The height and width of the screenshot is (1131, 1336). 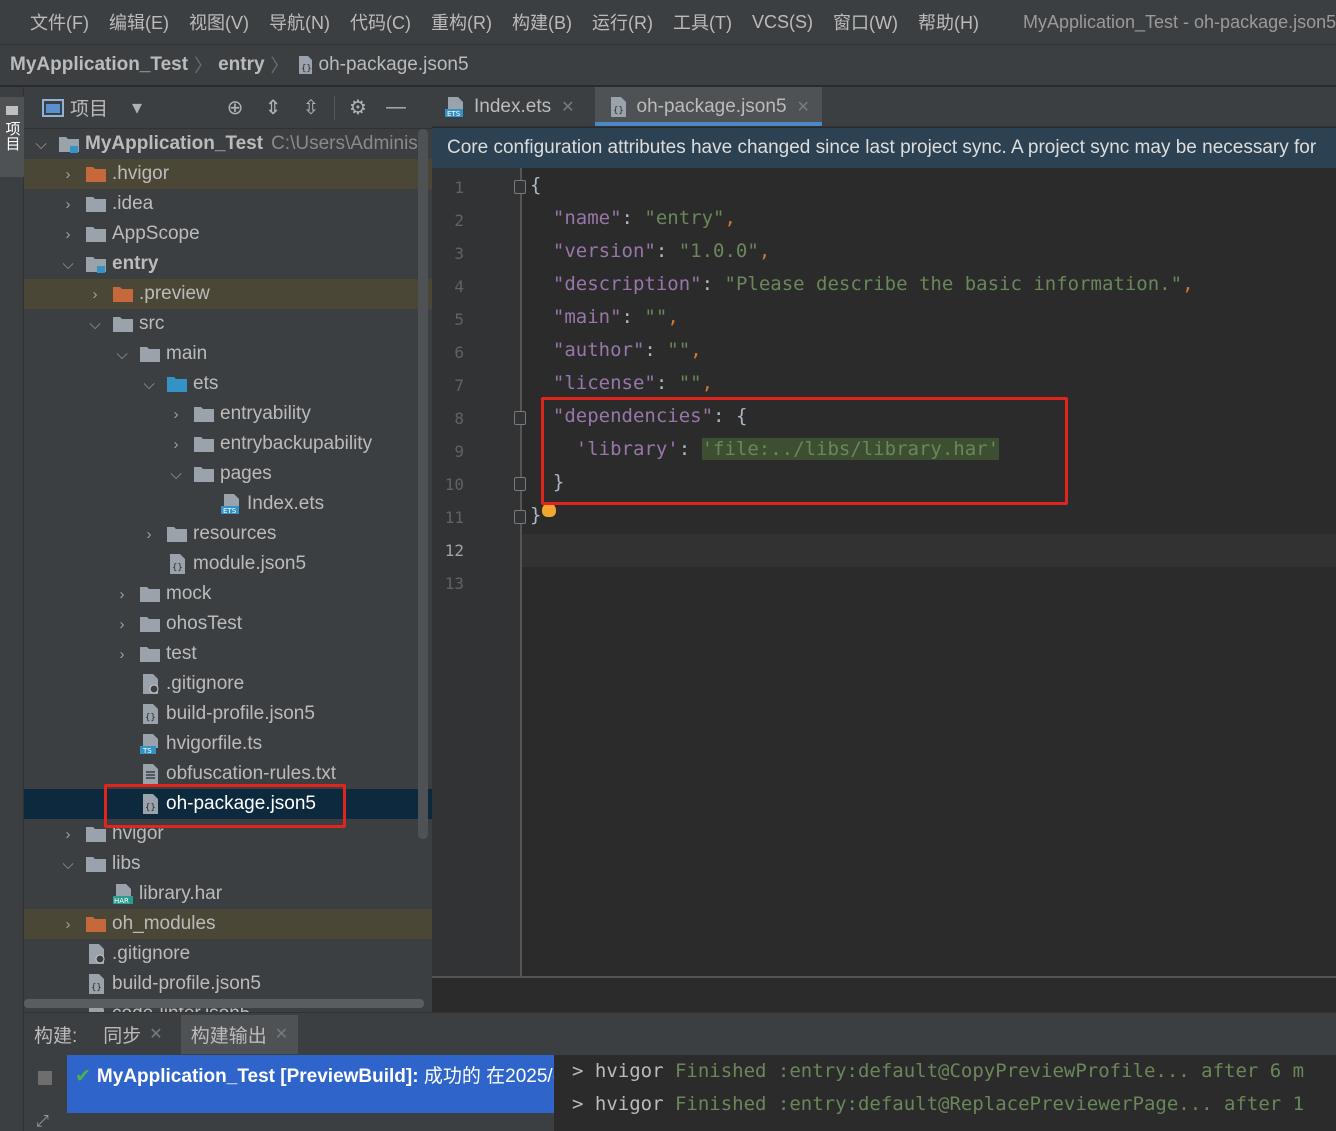 I want to click on tree-row: ⌵ entry, so click(x=228, y=264).